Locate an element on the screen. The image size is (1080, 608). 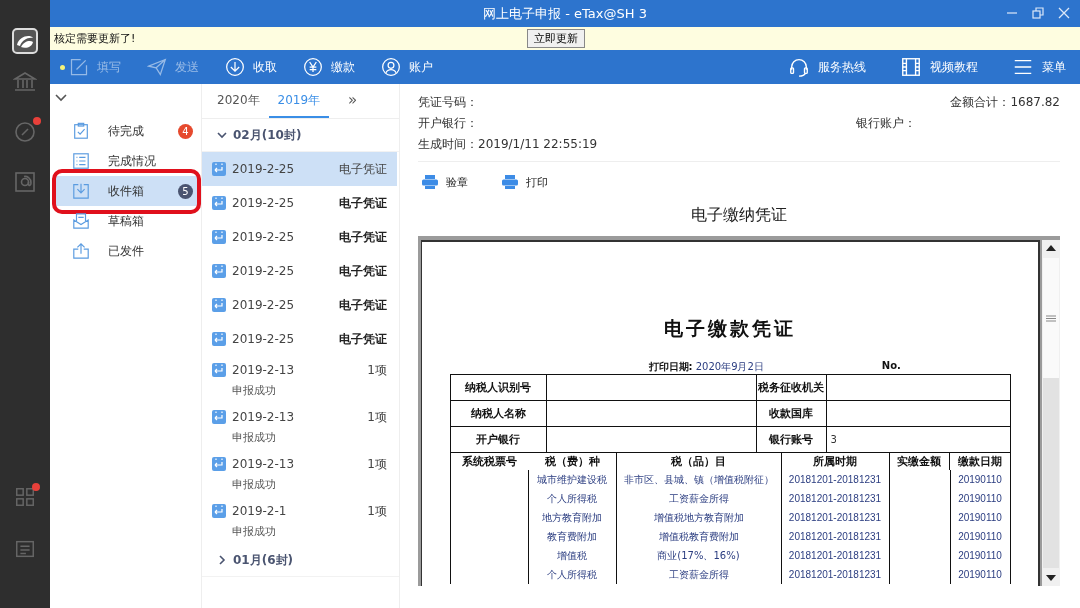
table-cell: 收款国库 is located at coordinates (791, 413).